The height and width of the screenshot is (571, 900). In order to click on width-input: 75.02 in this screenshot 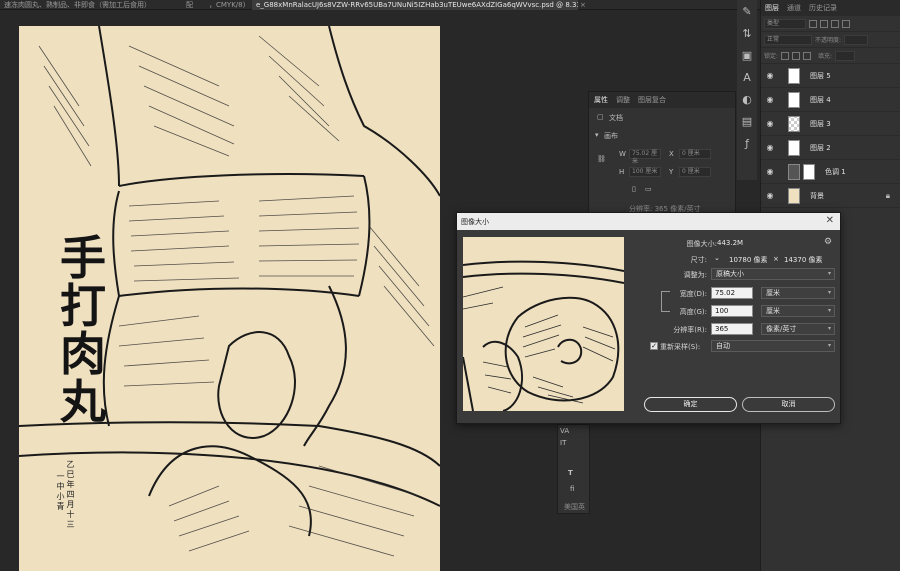, I will do `click(732, 293)`.